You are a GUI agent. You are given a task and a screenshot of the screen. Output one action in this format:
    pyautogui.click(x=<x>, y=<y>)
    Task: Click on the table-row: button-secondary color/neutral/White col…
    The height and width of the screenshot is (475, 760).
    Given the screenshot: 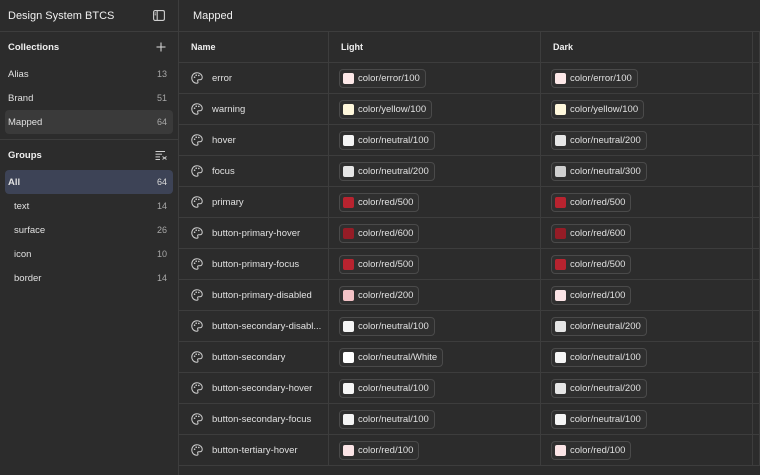 What is the action you would take?
    pyautogui.click(x=469, y=357)
    